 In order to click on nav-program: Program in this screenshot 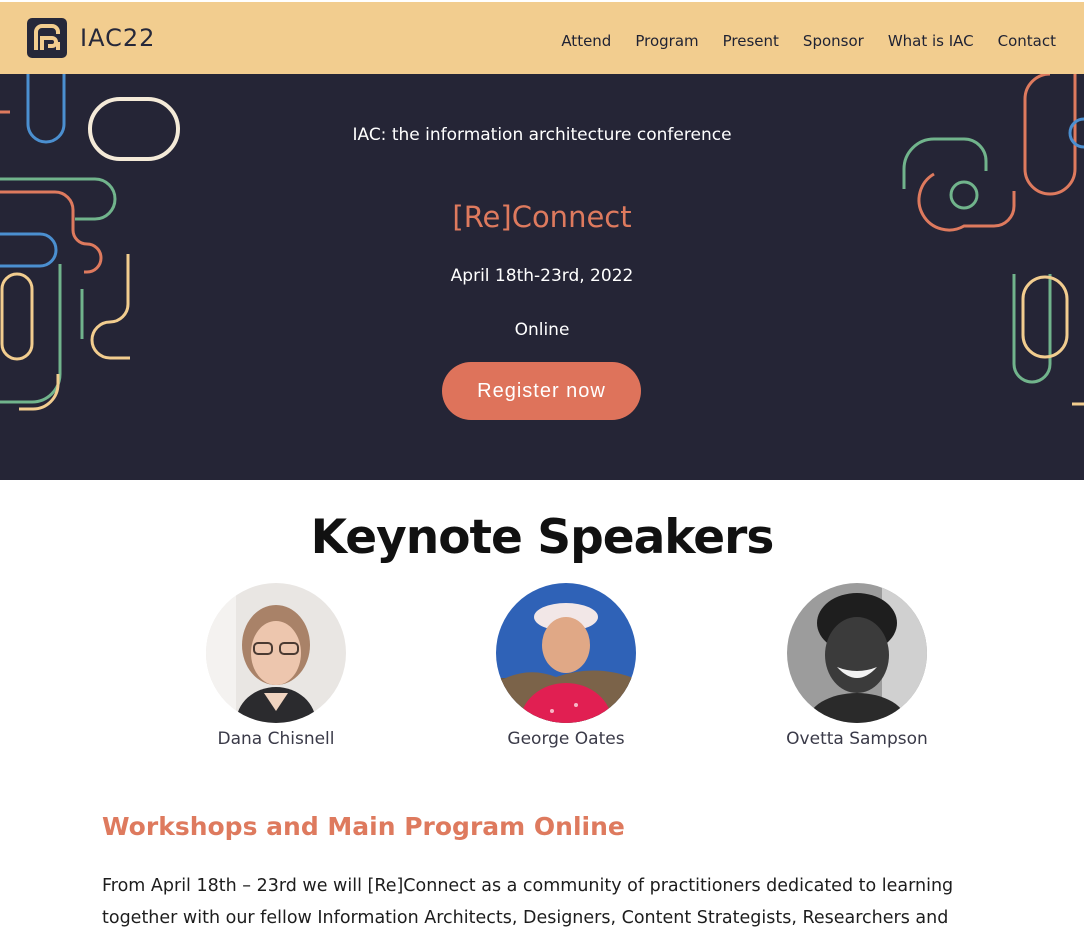, I will do `click(666, 41)`.